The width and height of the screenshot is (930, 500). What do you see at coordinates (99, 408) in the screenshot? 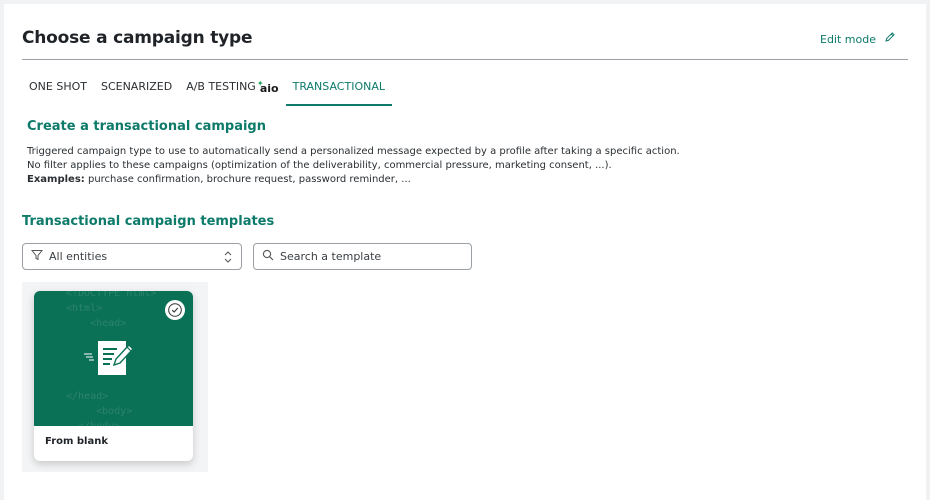
I see `code-background-decoration: </head> <body> </body>` at bounding box center [99, 408].